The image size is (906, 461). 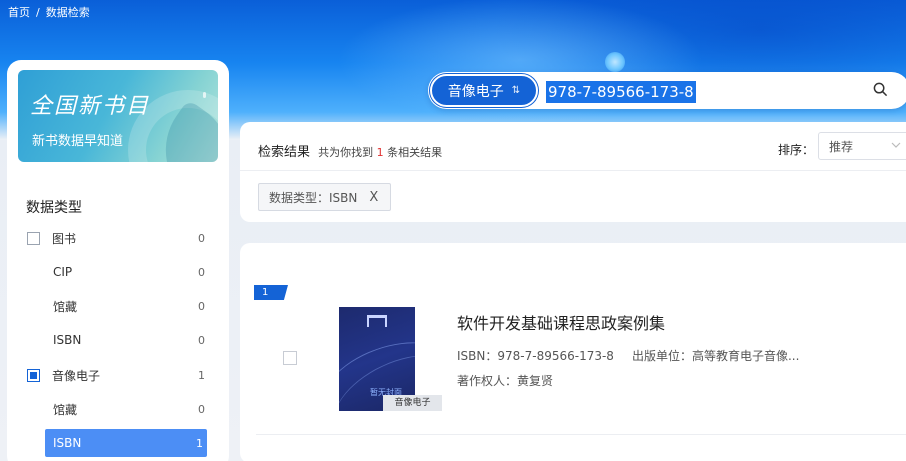 I want to click on promo-banner: 全国新书目 新书数据早知道, so click(x=118, y=116).